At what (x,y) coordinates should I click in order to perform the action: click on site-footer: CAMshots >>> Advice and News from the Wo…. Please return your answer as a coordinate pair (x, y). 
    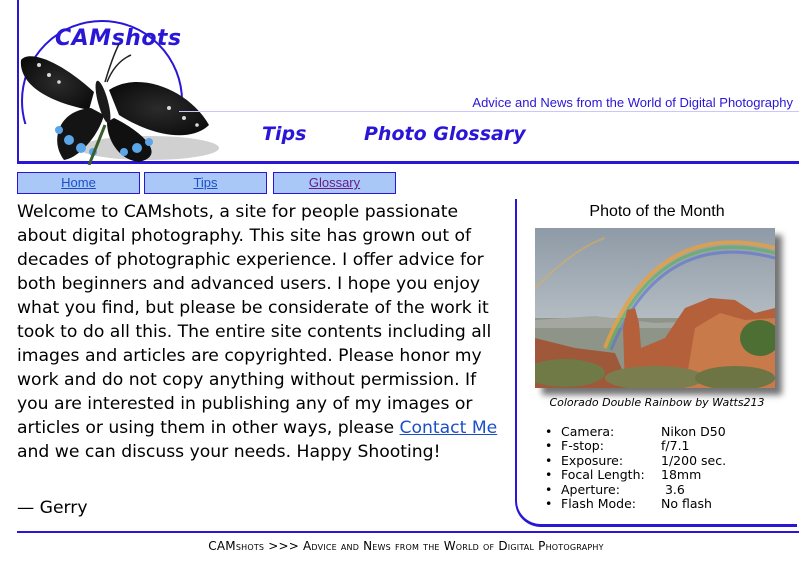
    Looking at the image, I should click on (406, 546).